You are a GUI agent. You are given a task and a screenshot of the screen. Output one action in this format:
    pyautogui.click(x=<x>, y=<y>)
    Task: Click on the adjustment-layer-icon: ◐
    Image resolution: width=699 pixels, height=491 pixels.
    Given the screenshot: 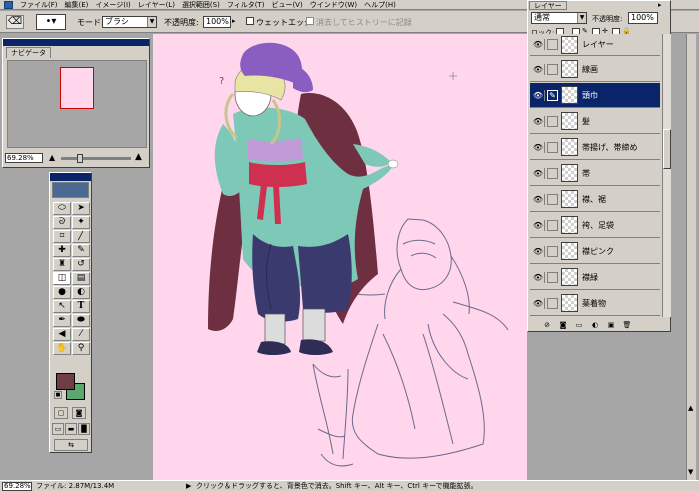 What is the action you would take?
    pyautogui.click(x=595, y=325)
    